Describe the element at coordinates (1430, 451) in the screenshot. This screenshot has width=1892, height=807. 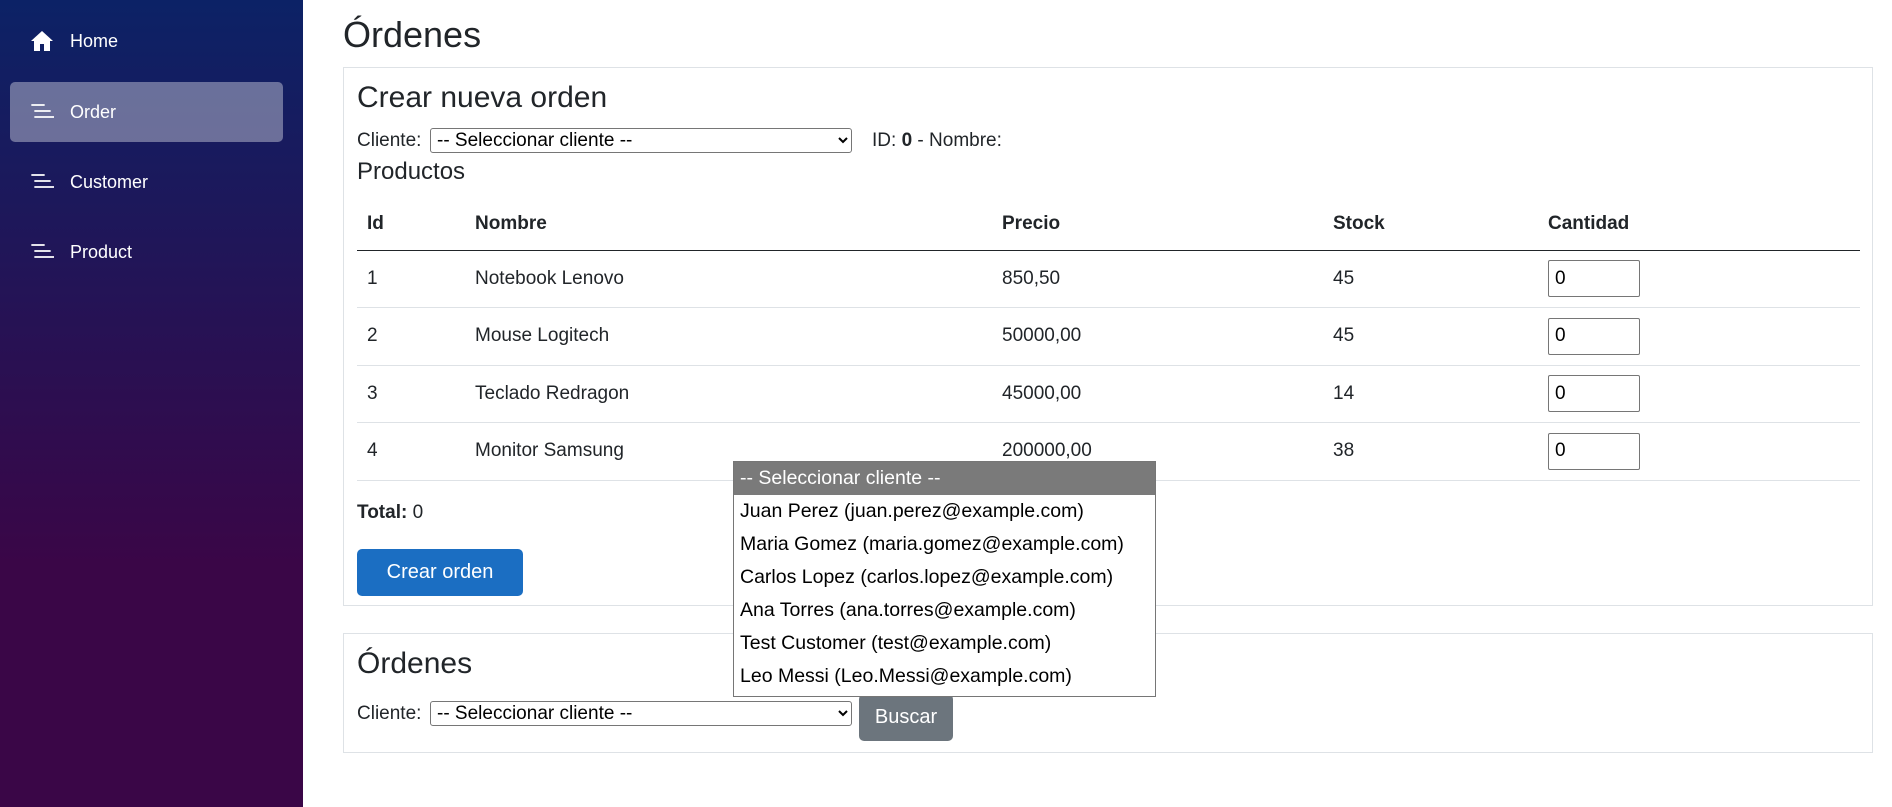
I see `cell-stock: 38` at that location.